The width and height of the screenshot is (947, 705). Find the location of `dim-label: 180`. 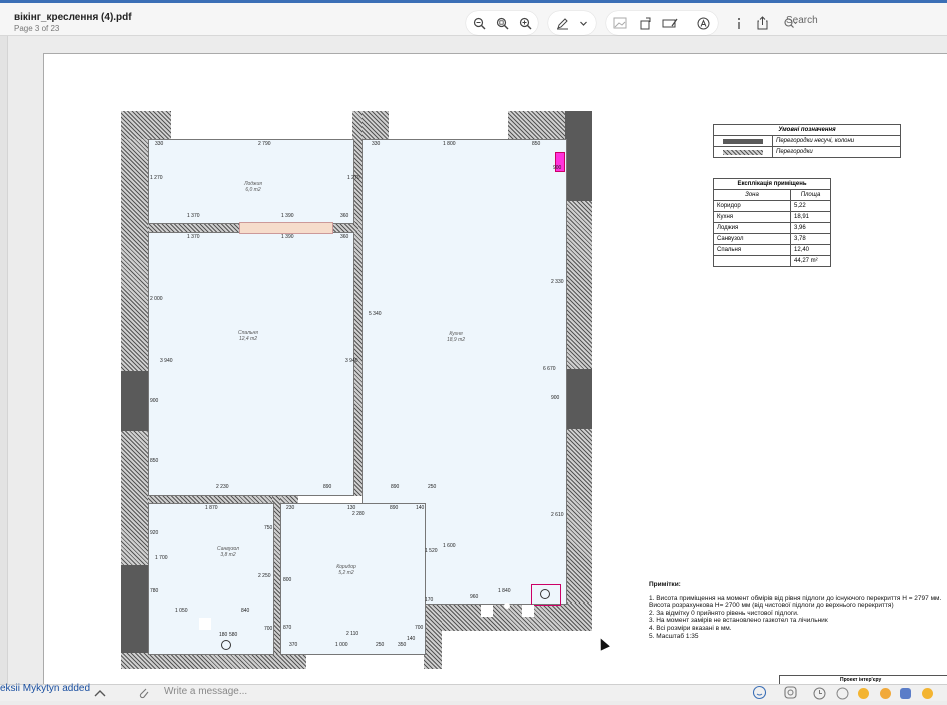

dim-label: 180 is located at coordinates (223, 635).